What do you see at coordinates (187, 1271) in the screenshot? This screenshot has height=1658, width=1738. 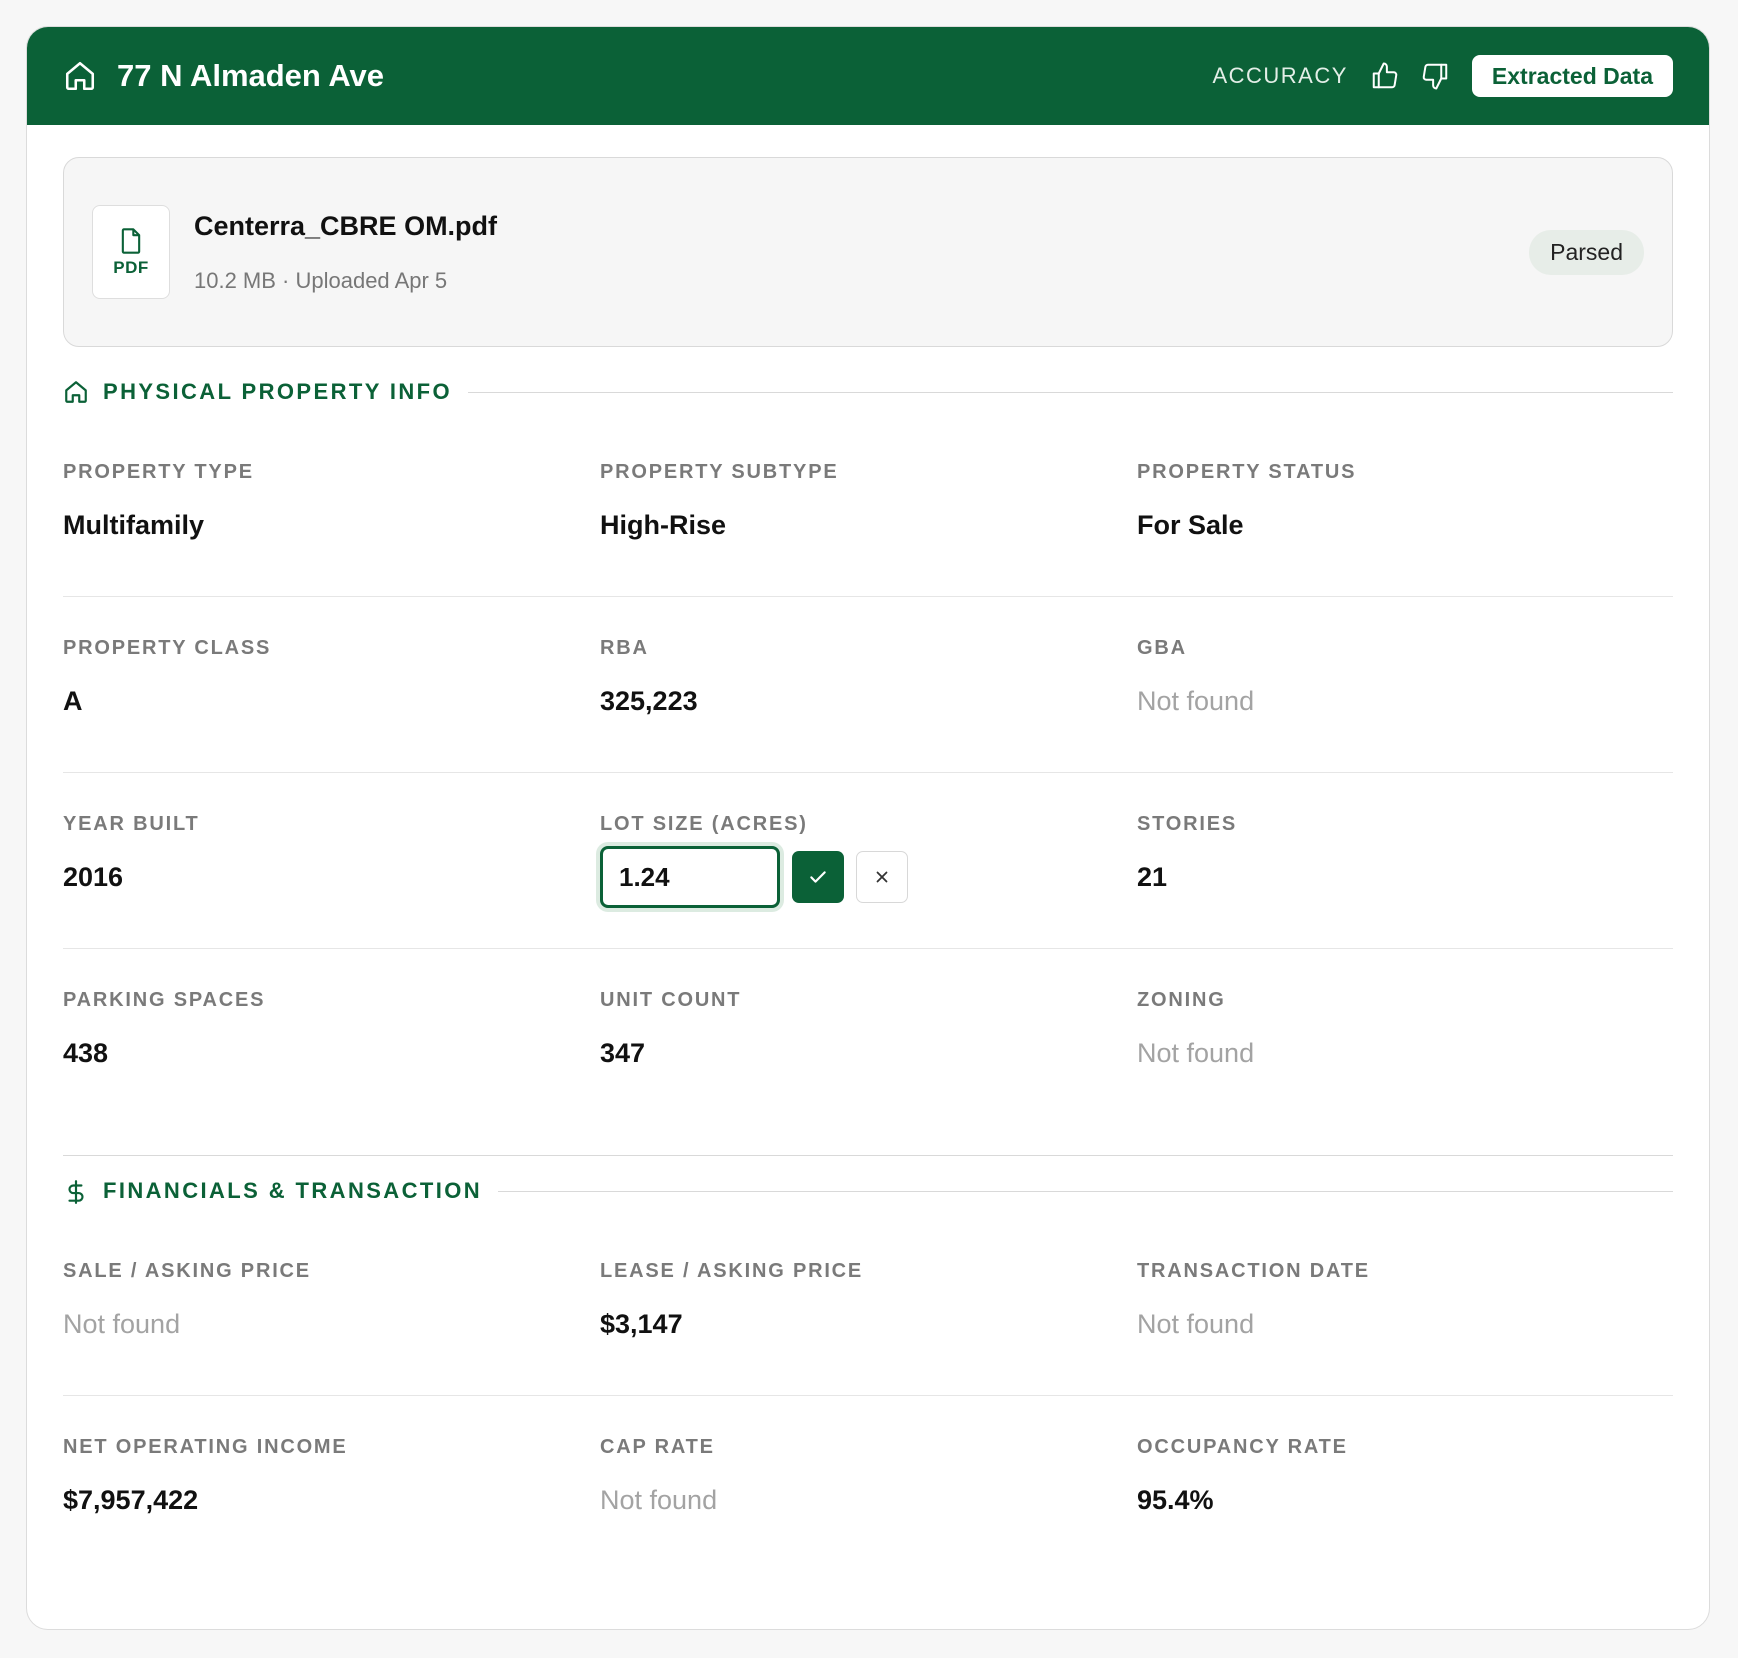 I see `field-label: SALE / ASKING PRICE` at bounding box center [187, 1271].